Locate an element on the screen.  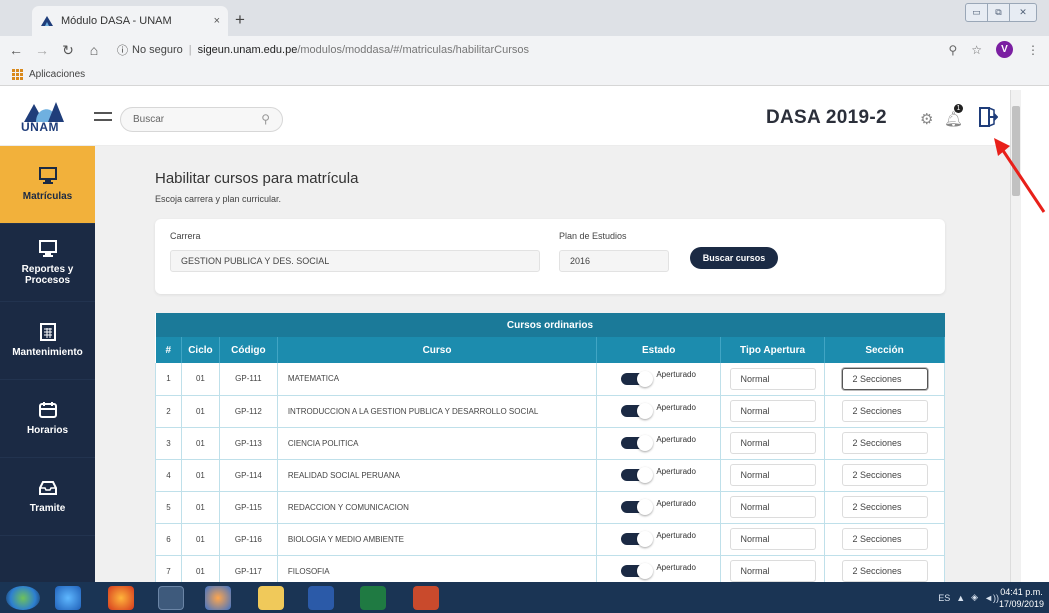
internet-explorer-icon is located at coordinates (68, 598).